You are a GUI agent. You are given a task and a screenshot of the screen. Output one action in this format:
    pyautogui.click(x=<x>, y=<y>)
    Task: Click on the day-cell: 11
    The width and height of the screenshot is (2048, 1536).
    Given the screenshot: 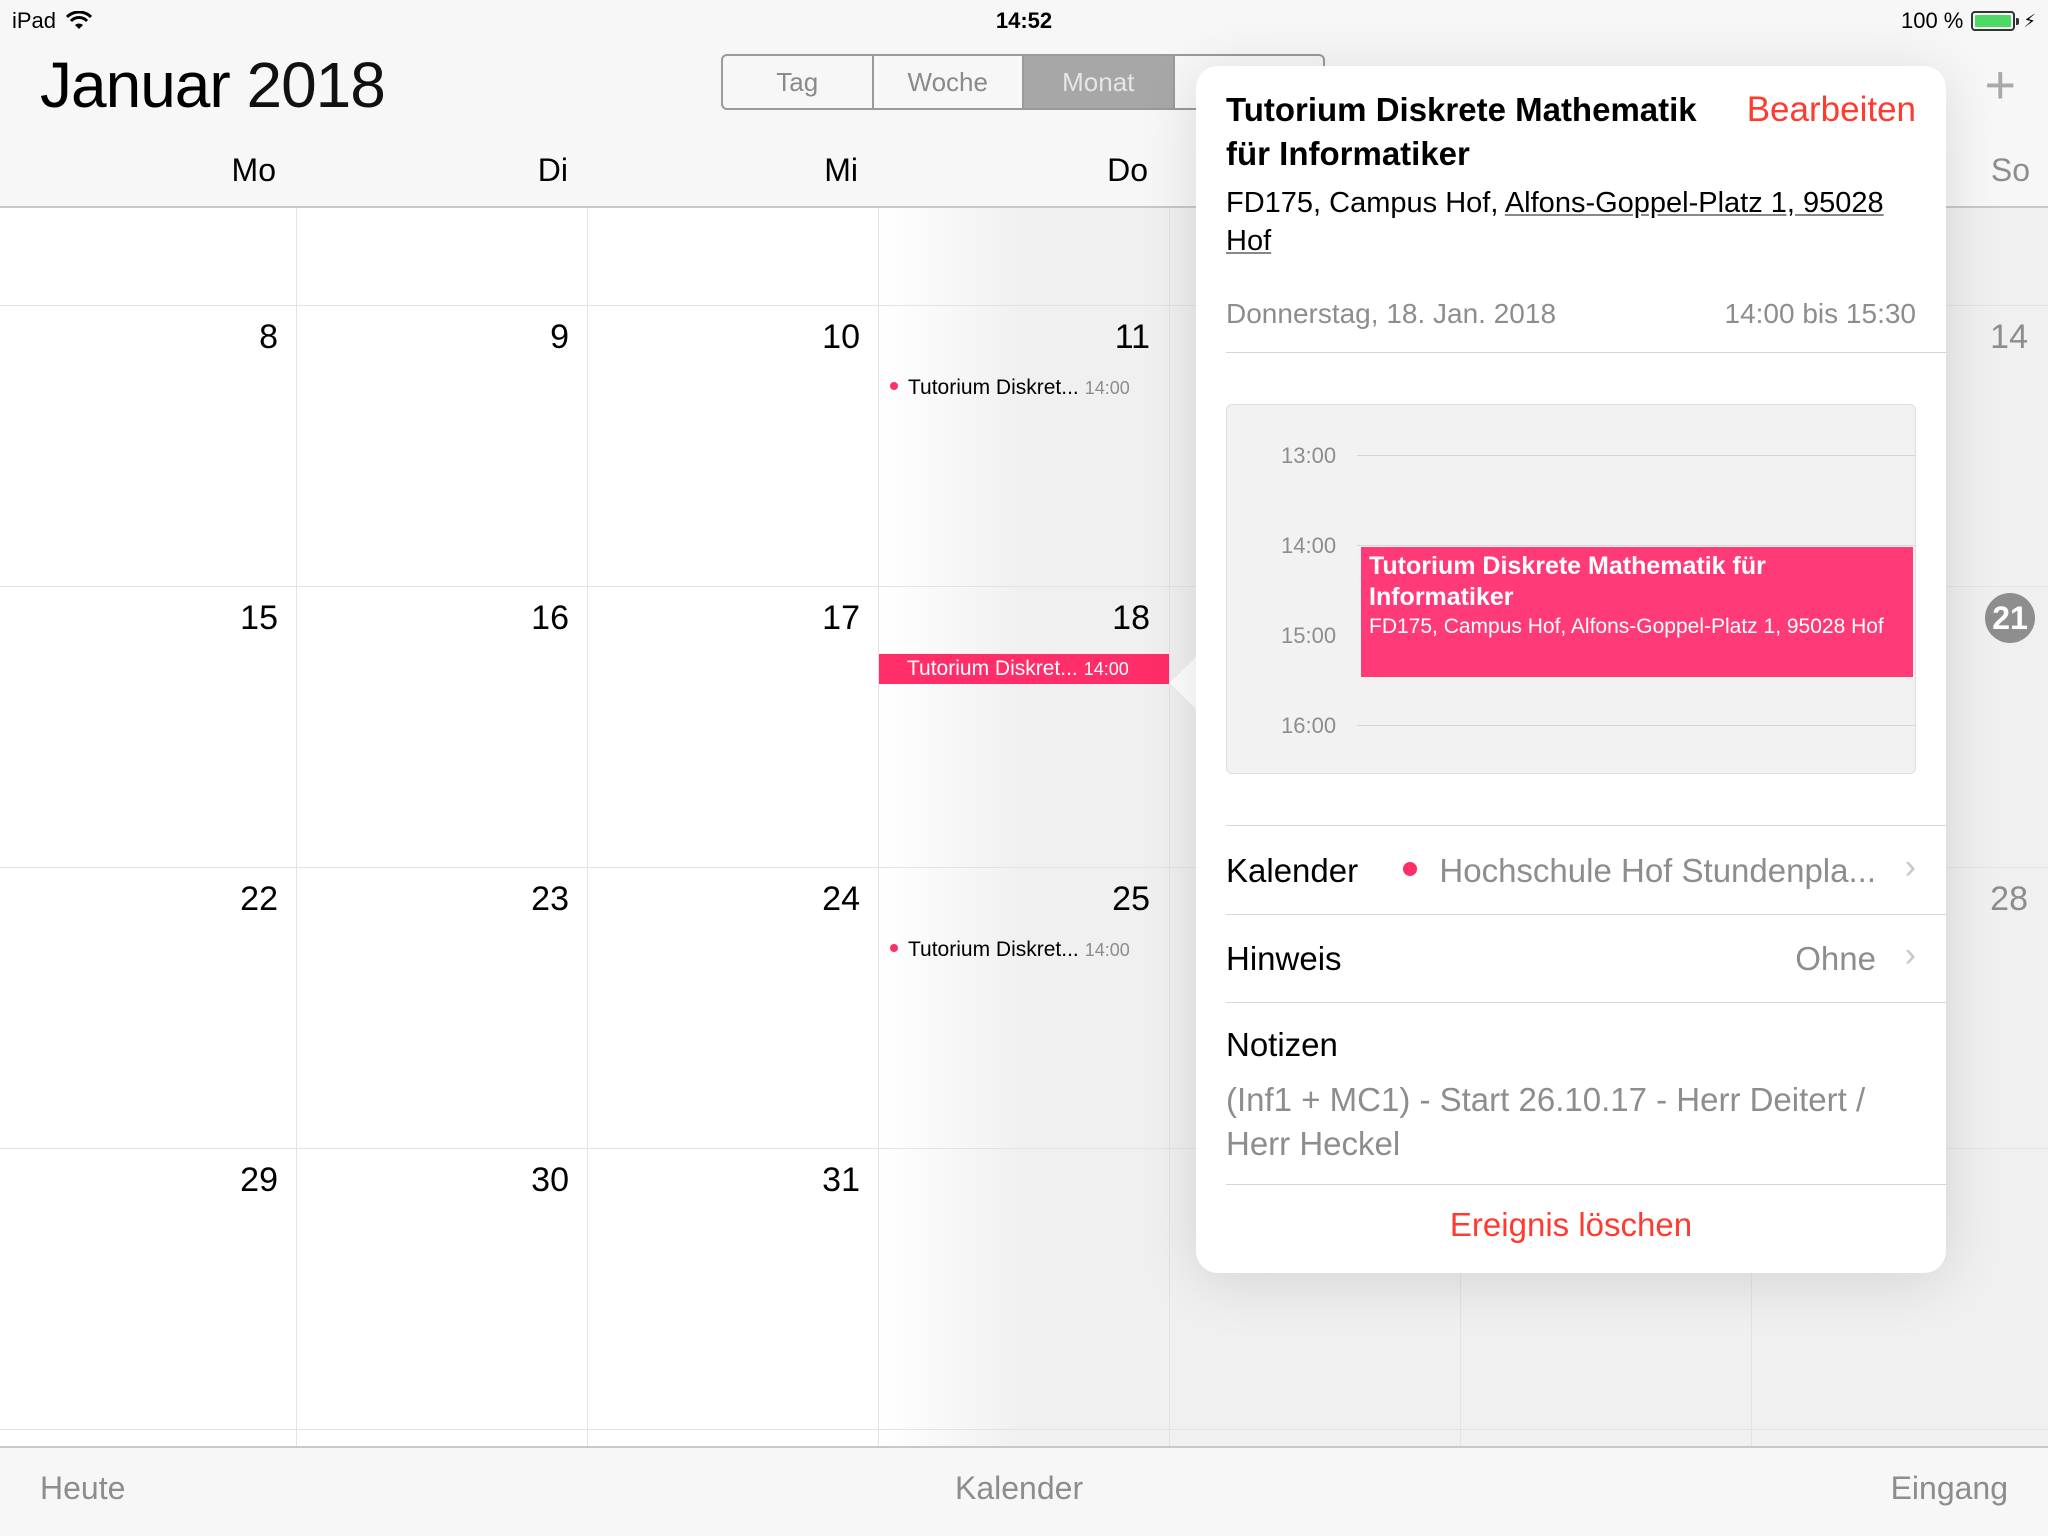 What is the action you would take?
    pyautogui.click(x=1100, y=337)
    